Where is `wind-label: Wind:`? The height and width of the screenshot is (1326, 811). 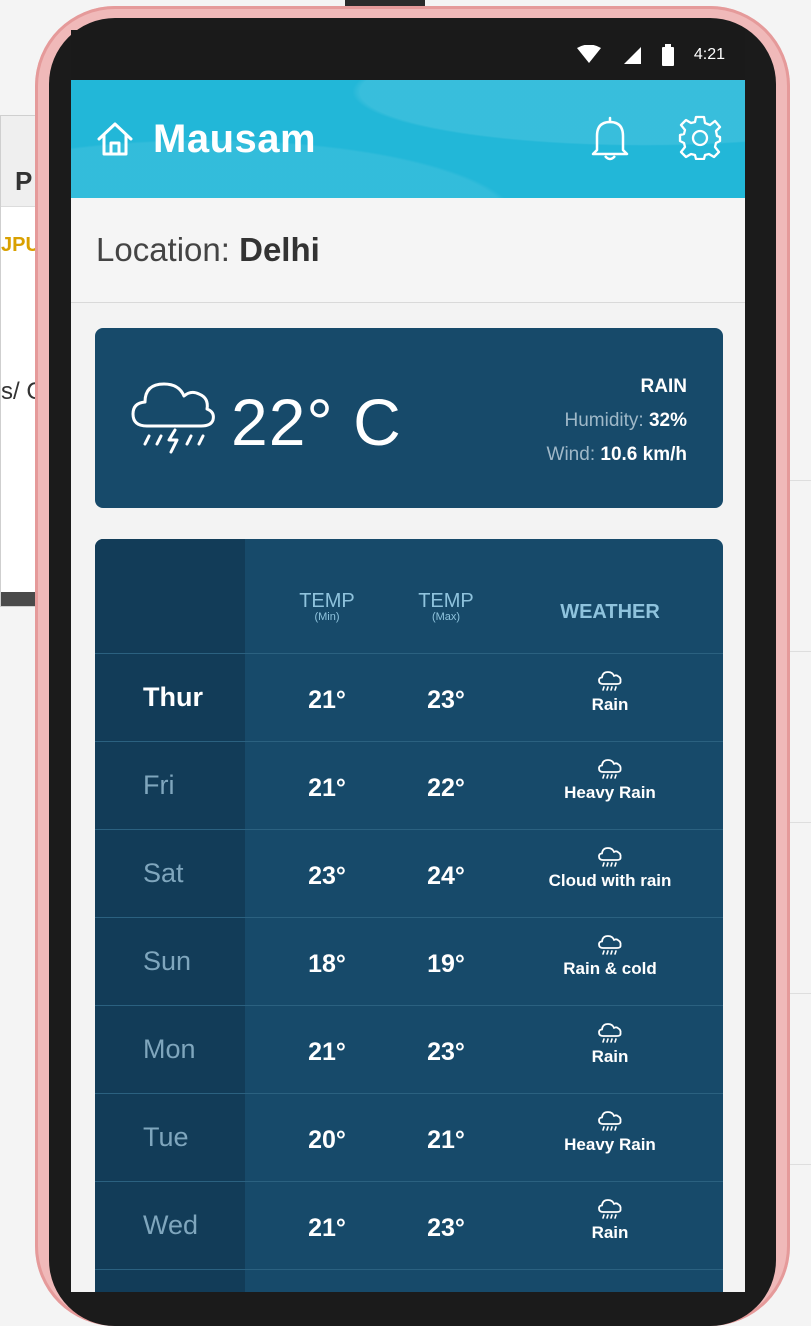
wind-label: Wind: is located at coordinates (571, 454).